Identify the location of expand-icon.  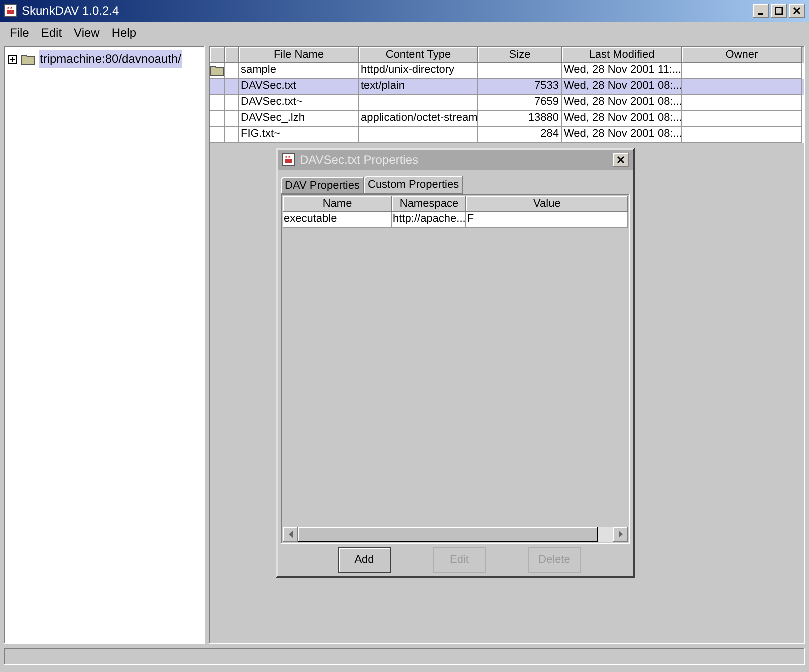
(12, 59).